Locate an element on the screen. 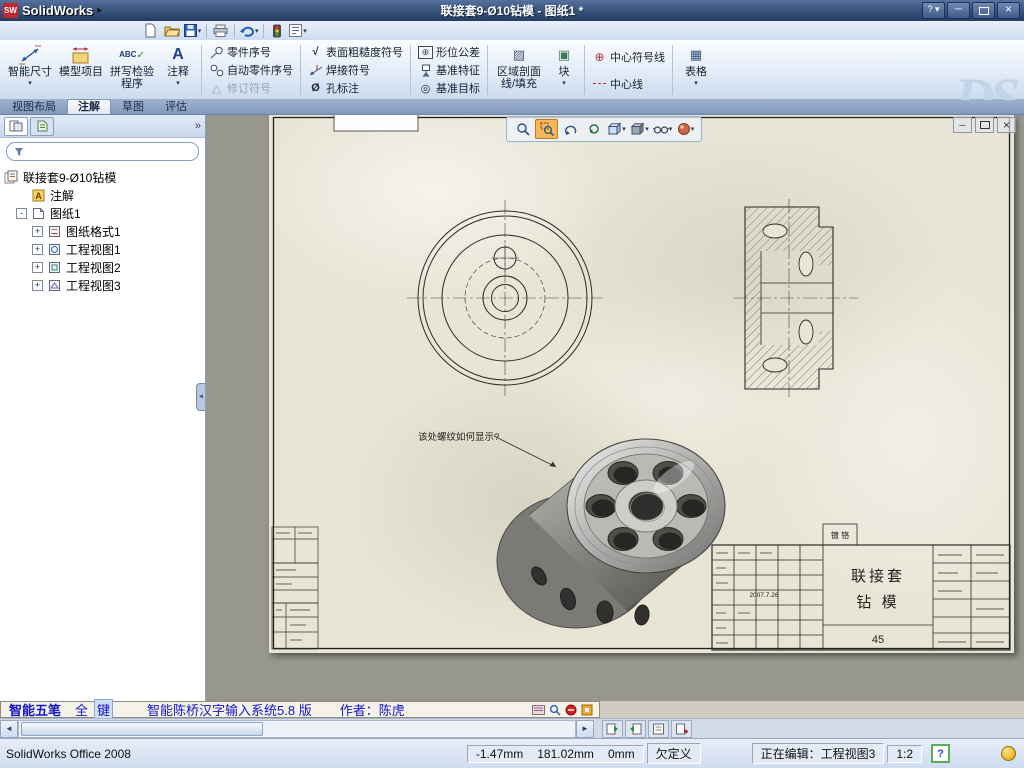  model-items-button: 模型项目 is located at coordinates (81, 70).